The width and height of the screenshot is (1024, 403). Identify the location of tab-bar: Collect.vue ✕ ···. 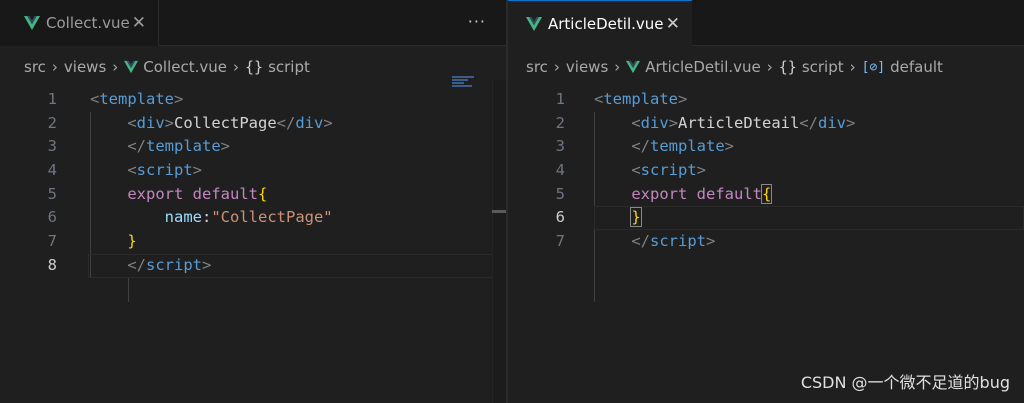
(253, 23).